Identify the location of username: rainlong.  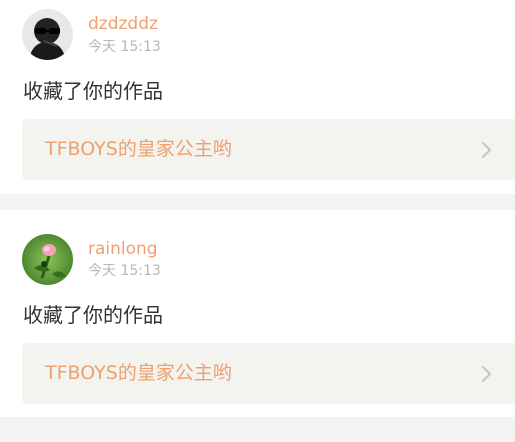
(123, 249).